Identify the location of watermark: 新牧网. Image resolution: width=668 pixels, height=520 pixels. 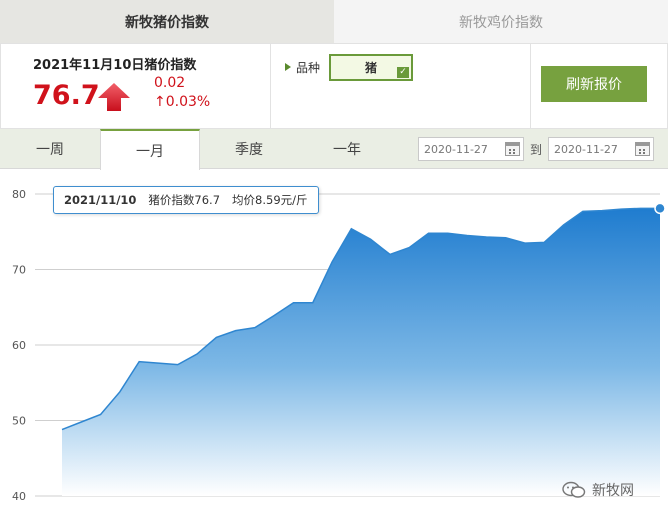
(598, 490).